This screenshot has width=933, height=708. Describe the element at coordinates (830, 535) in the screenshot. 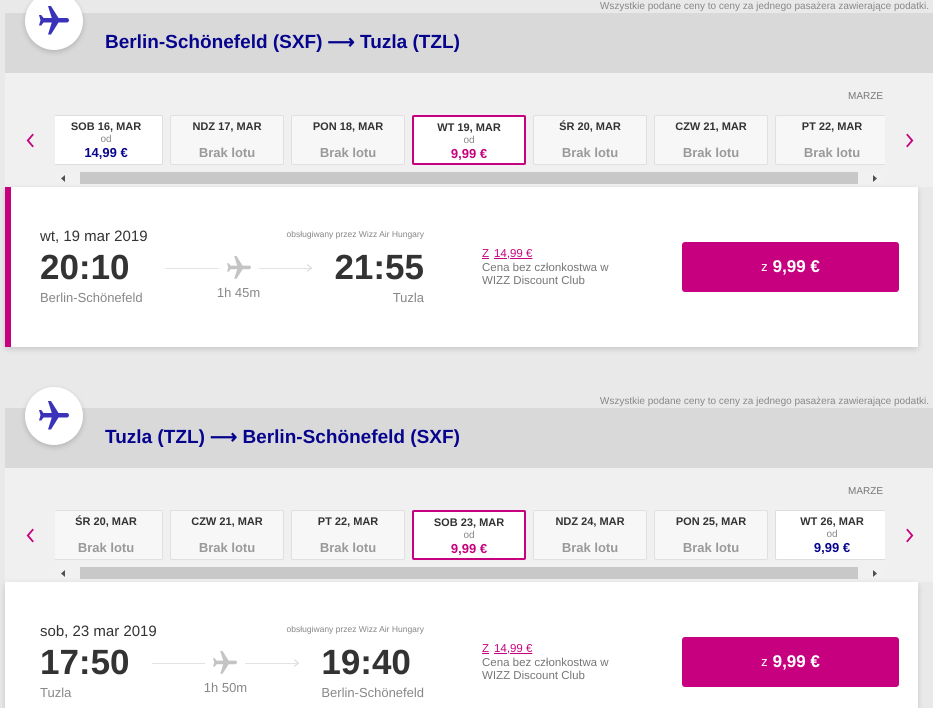

I see `date-tab: WT 26, MAR od 9,99 €` at that location.